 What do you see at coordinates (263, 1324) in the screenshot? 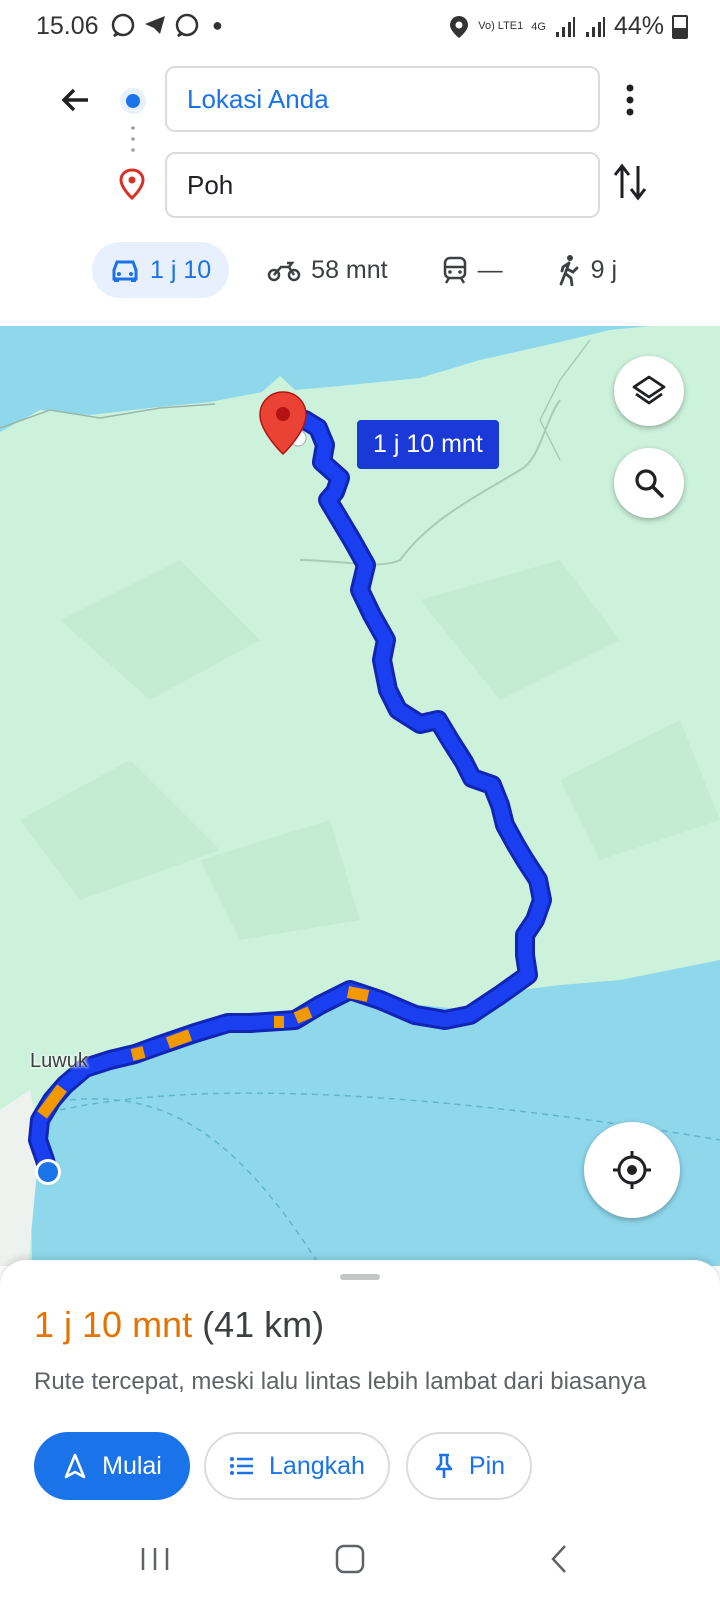
I see `route-distance: (41 km)` at bounding box center [263, 1324].